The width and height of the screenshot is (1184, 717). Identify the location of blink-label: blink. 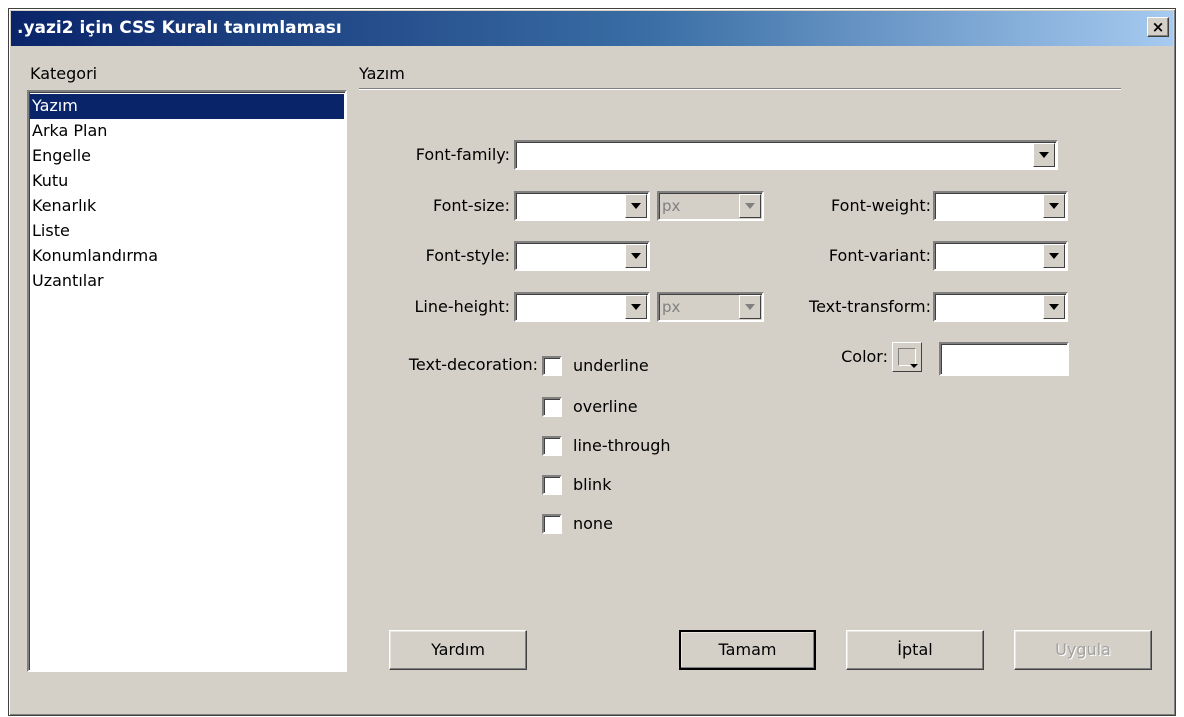
(592, 484).